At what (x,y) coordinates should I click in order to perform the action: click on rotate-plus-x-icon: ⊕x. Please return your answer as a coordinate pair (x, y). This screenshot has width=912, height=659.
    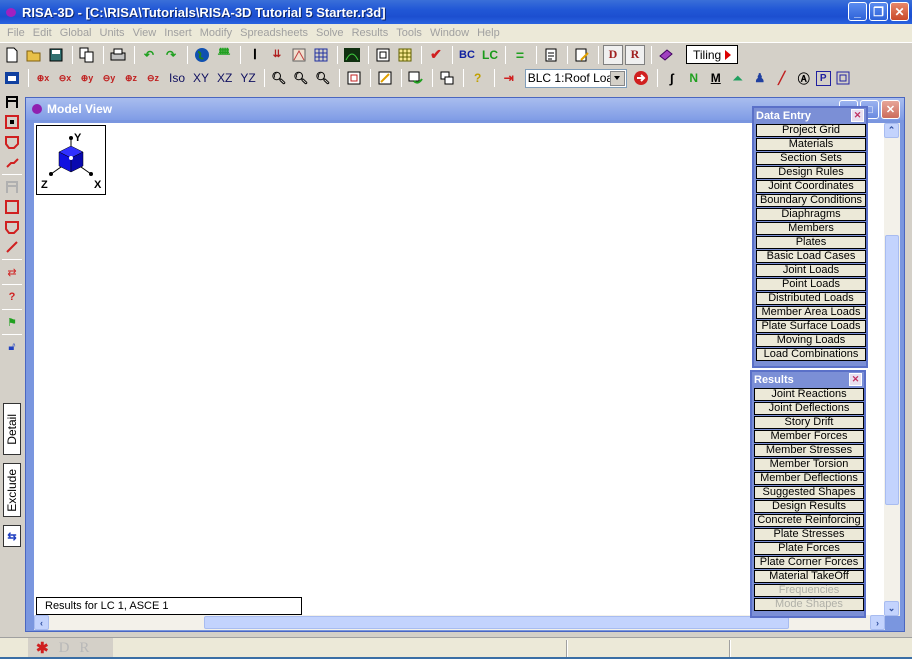
    Looking at the image, I should click on (43, 78).